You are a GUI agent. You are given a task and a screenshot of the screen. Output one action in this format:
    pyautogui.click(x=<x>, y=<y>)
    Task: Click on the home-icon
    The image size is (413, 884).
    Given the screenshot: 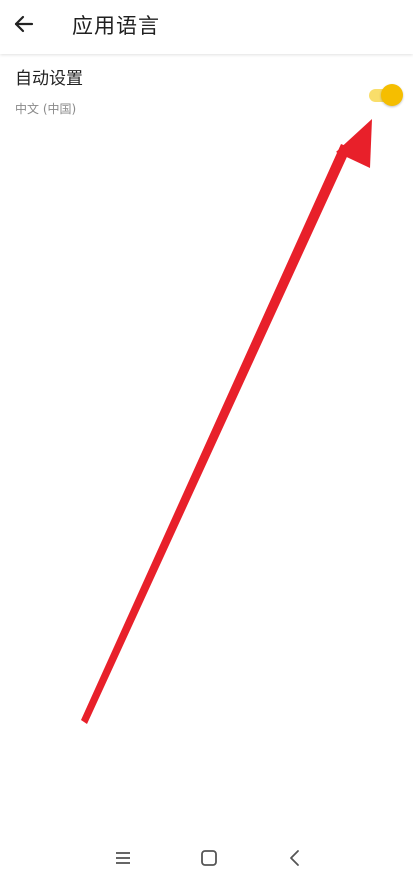 What is the action you would take?
    pyautogui.click(x=209, y=860)
    